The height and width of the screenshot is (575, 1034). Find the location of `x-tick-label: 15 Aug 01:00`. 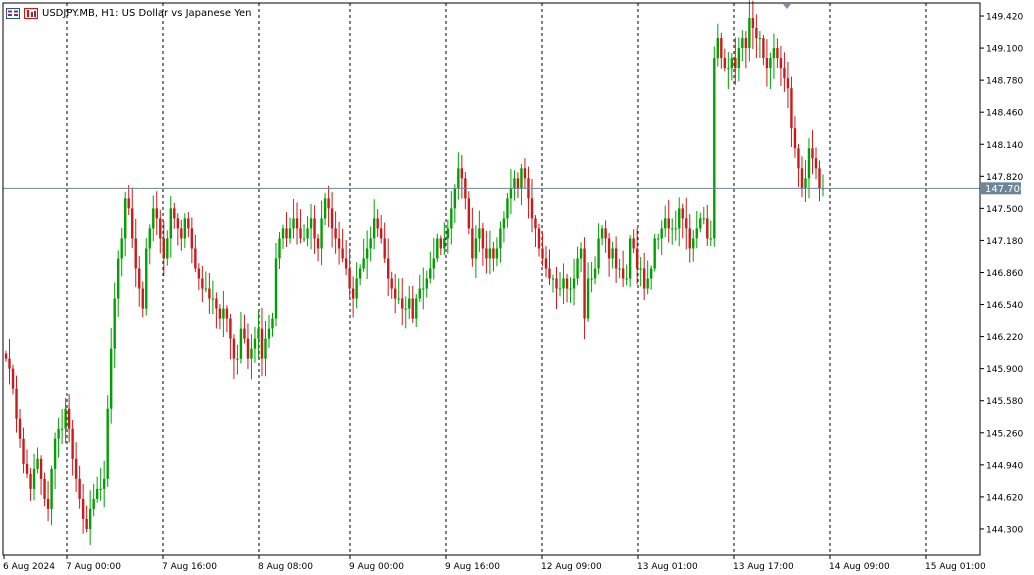

x-tick-label: 15 Aug 01:00 is located at coordinates (955, 567).